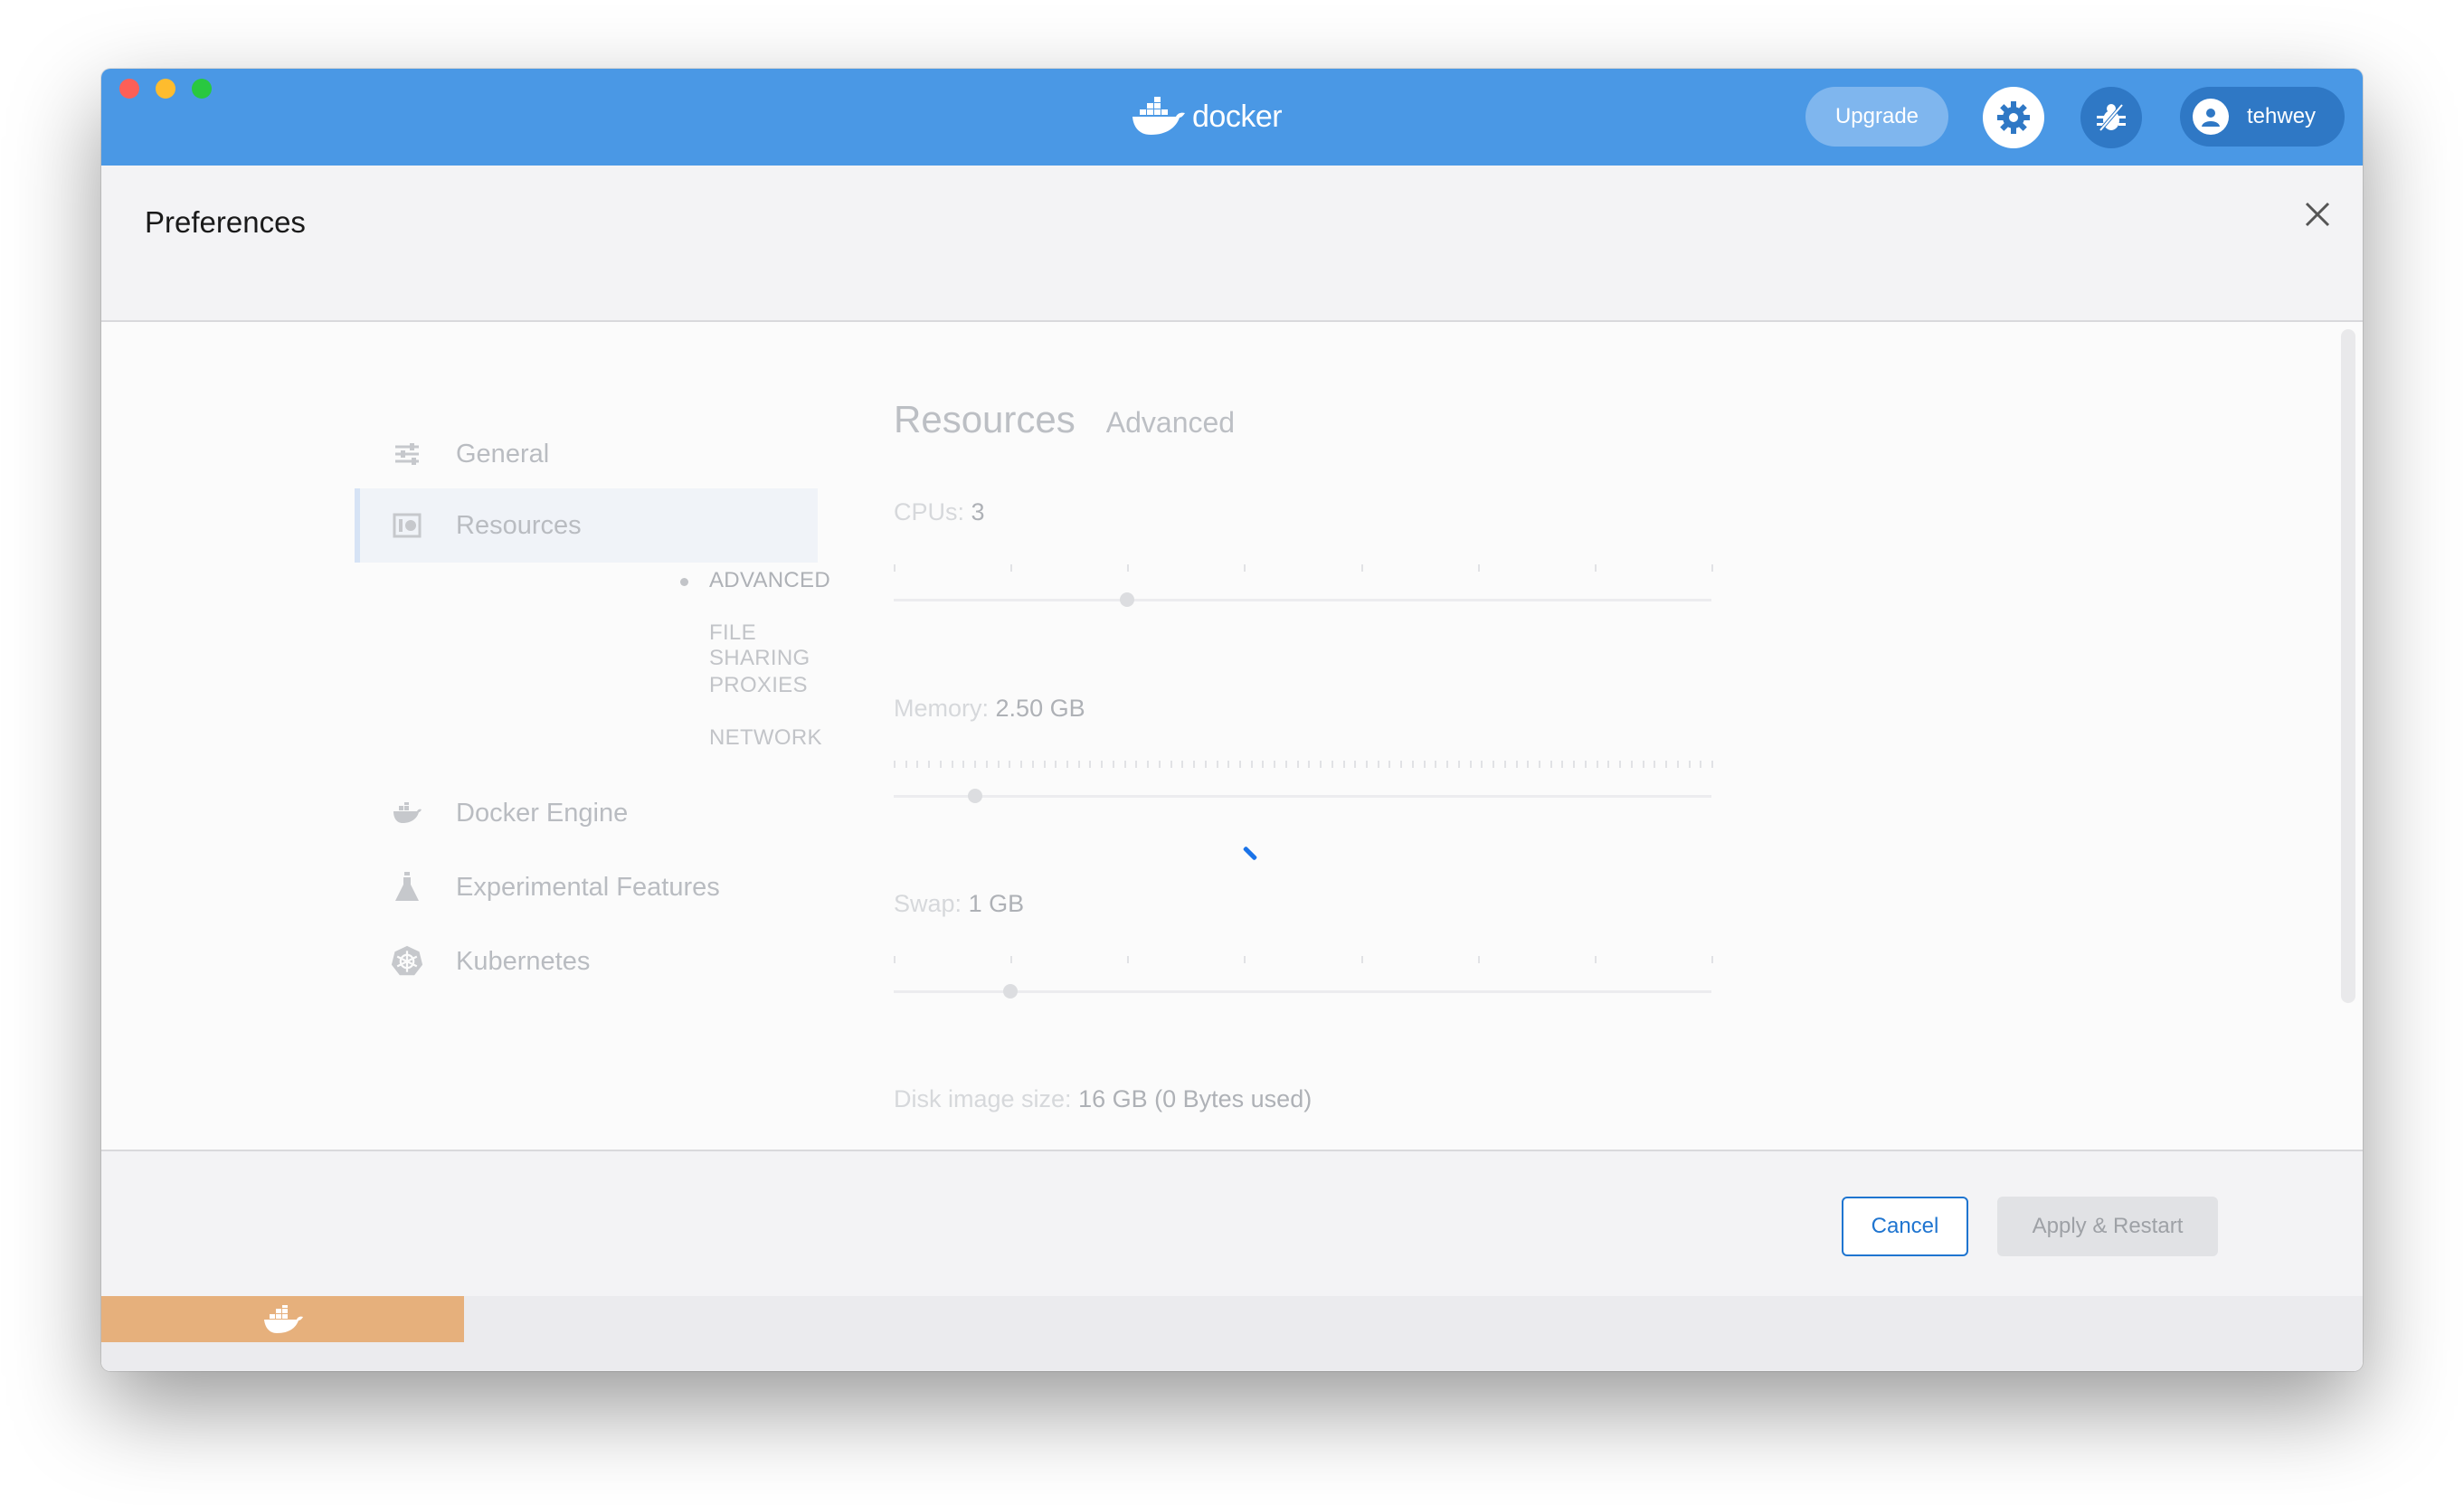 The height and width of the screenshot is (1505, 2464). Describe the element at coordinates (755, 580) in the screenshot. I see `subnav-advanced: ADVANCED` at that location.